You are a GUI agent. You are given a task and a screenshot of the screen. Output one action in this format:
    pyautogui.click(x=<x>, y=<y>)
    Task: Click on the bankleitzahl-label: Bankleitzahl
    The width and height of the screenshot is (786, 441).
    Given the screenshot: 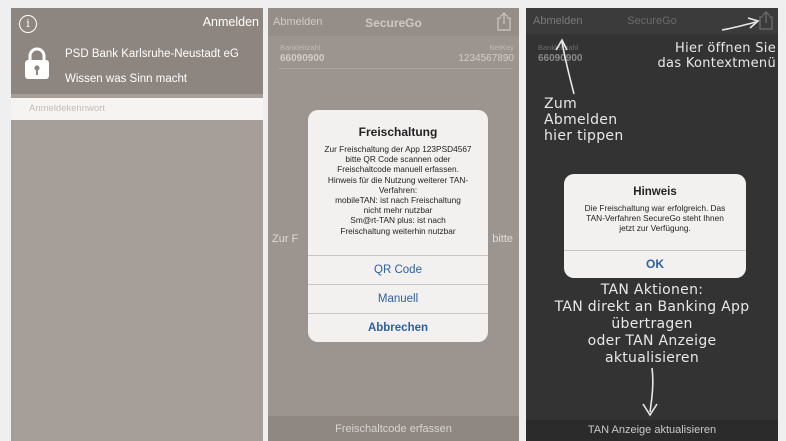 What is the action you would take?
    pyautogui.click(x=300, y=47)
    